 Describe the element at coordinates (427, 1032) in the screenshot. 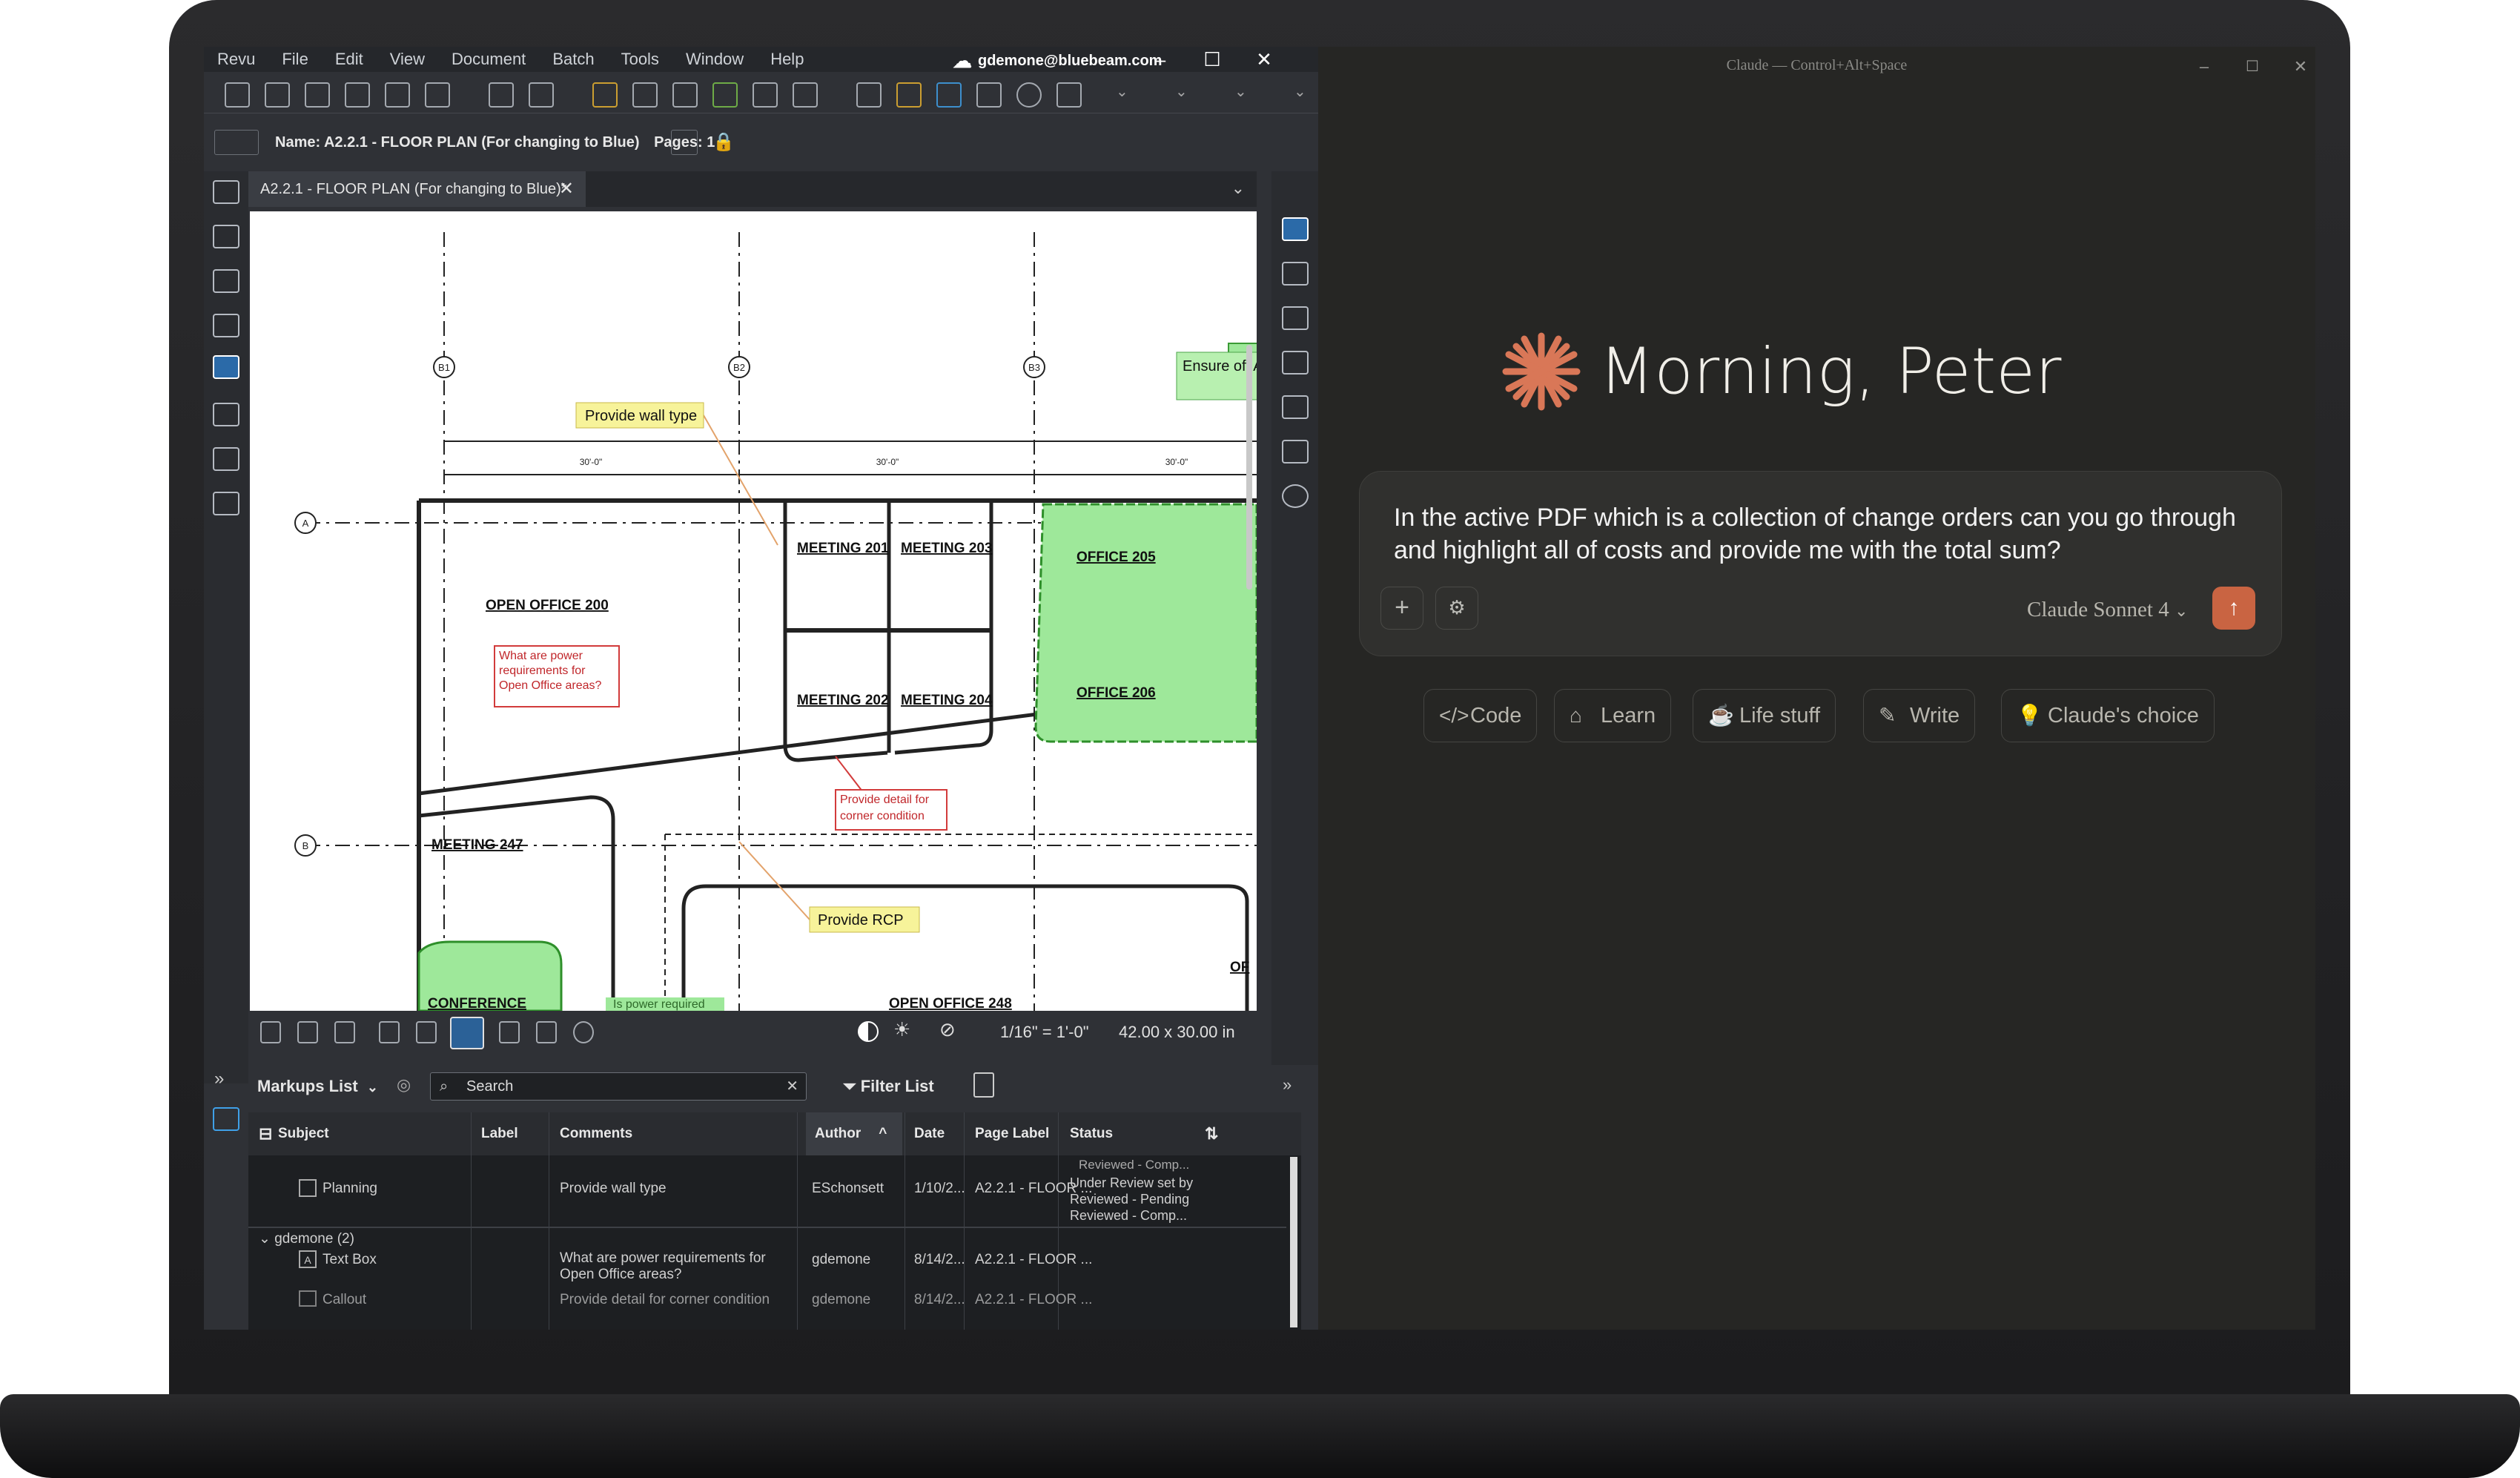

I see `sync-icon` at that location.